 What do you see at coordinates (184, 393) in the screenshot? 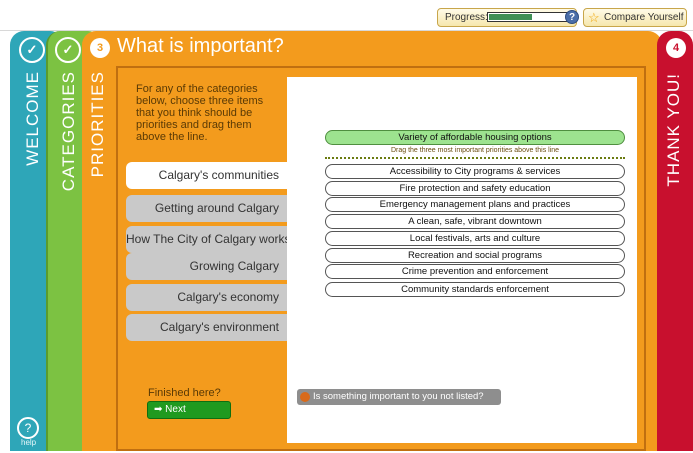
I see `finished-label: Finished here?` at bounding box center [184, 393].